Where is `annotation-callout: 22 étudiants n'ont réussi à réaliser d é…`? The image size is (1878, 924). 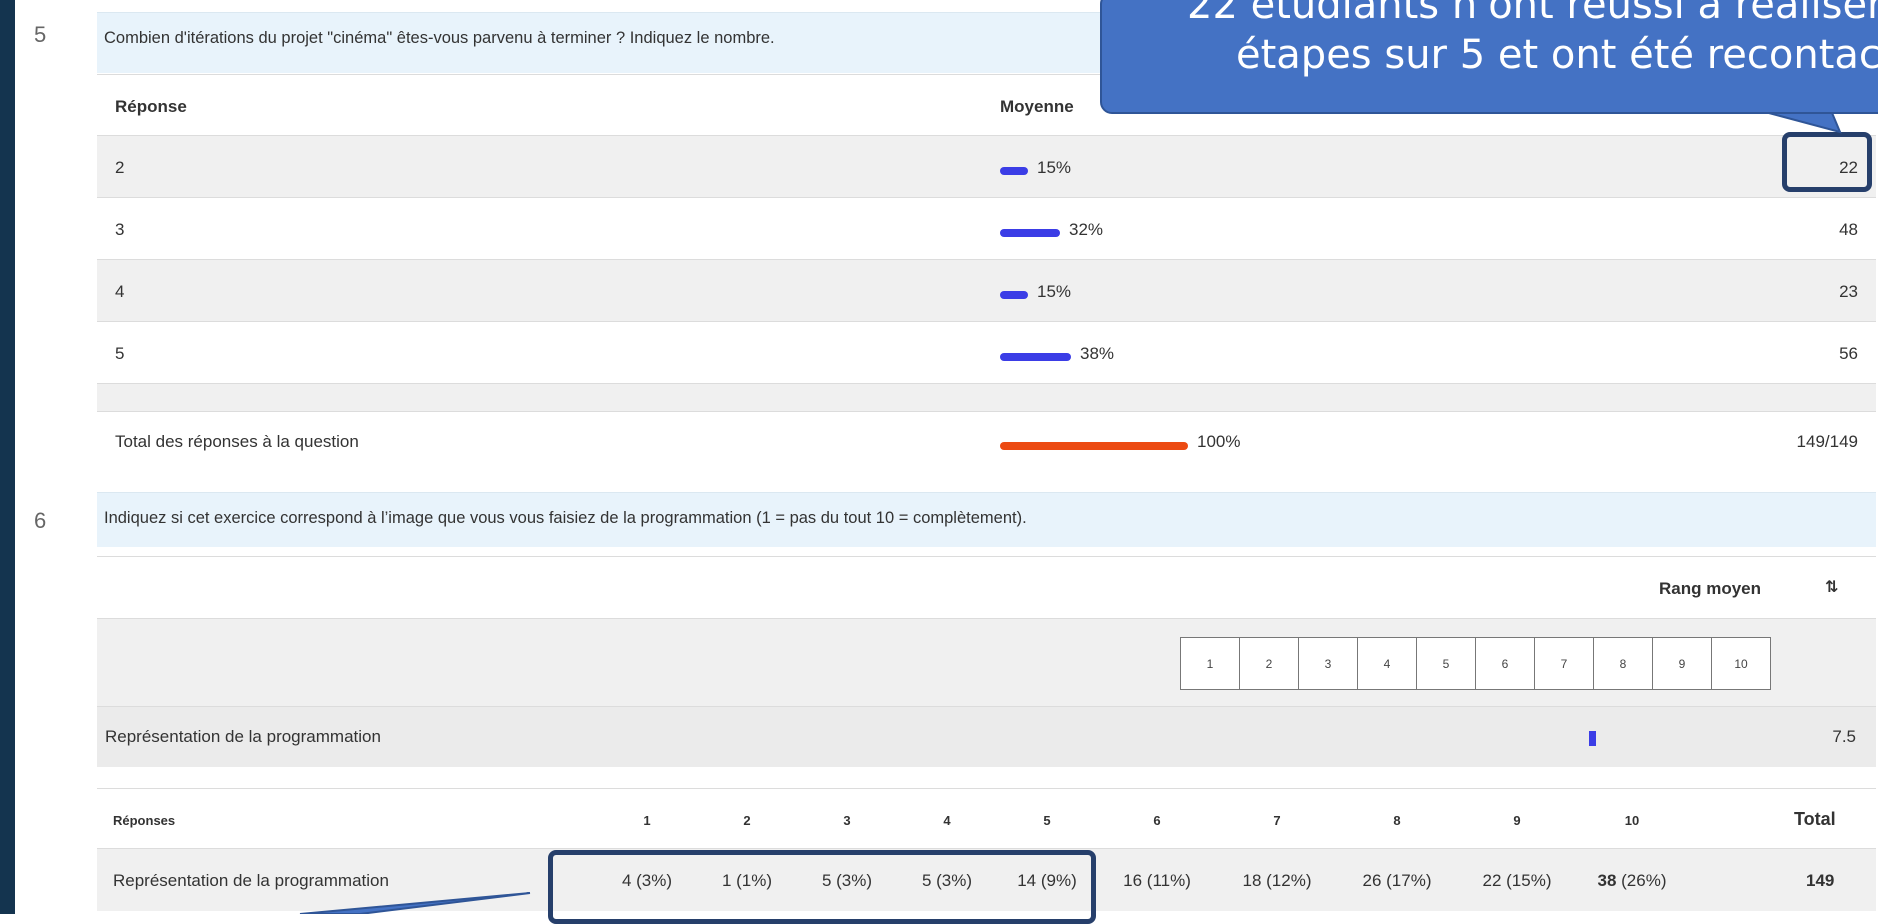
annotation-callout: 22 étudiants n'ont réussi à réaliser d é… is located at coordinates (1489, 57).